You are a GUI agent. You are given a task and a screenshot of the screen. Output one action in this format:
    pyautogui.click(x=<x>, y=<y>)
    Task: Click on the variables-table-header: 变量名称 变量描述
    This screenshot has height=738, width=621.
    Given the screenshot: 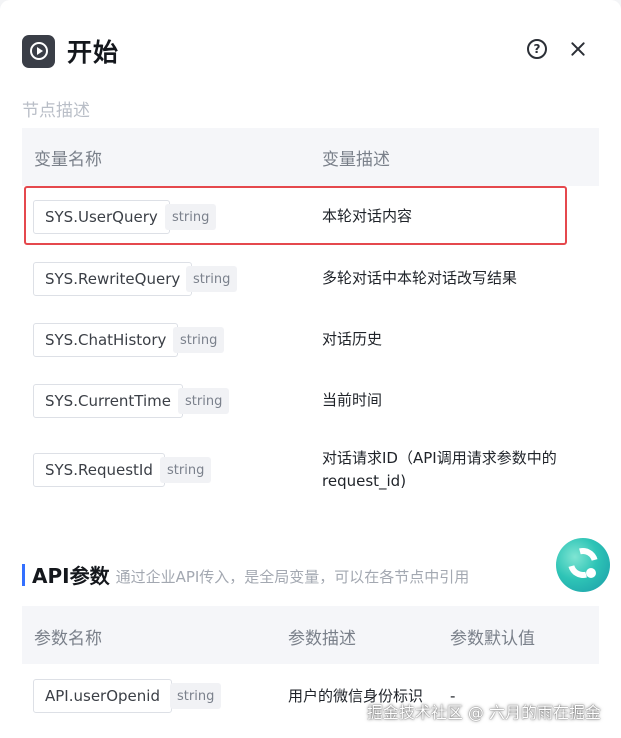 What is the action you would take?
    pyautogui.click(x=310, y=157)
    